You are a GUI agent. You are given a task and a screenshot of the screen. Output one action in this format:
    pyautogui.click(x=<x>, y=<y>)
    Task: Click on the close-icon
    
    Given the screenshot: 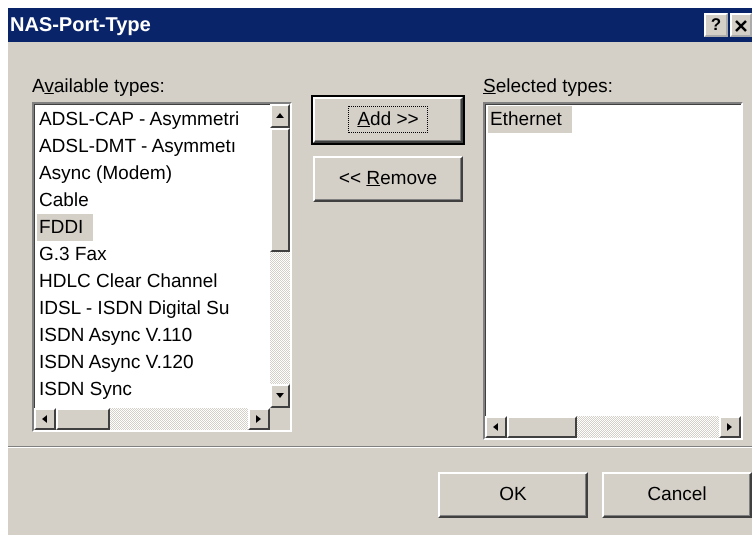 What is the action you would take?
    pyautogui.click(x=741, y=25)
    